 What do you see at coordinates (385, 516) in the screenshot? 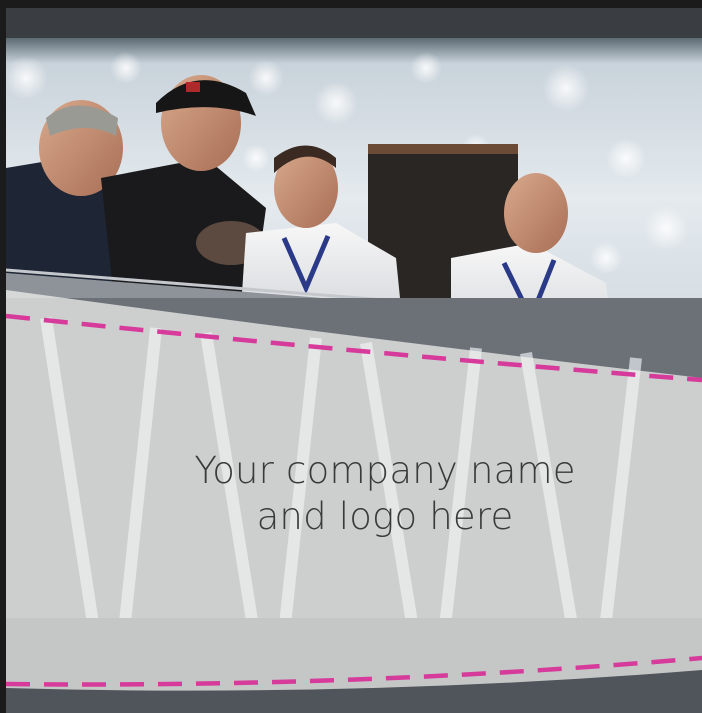
I see `placeholder-line-2: and logo here` at bounding box center [385, 516].